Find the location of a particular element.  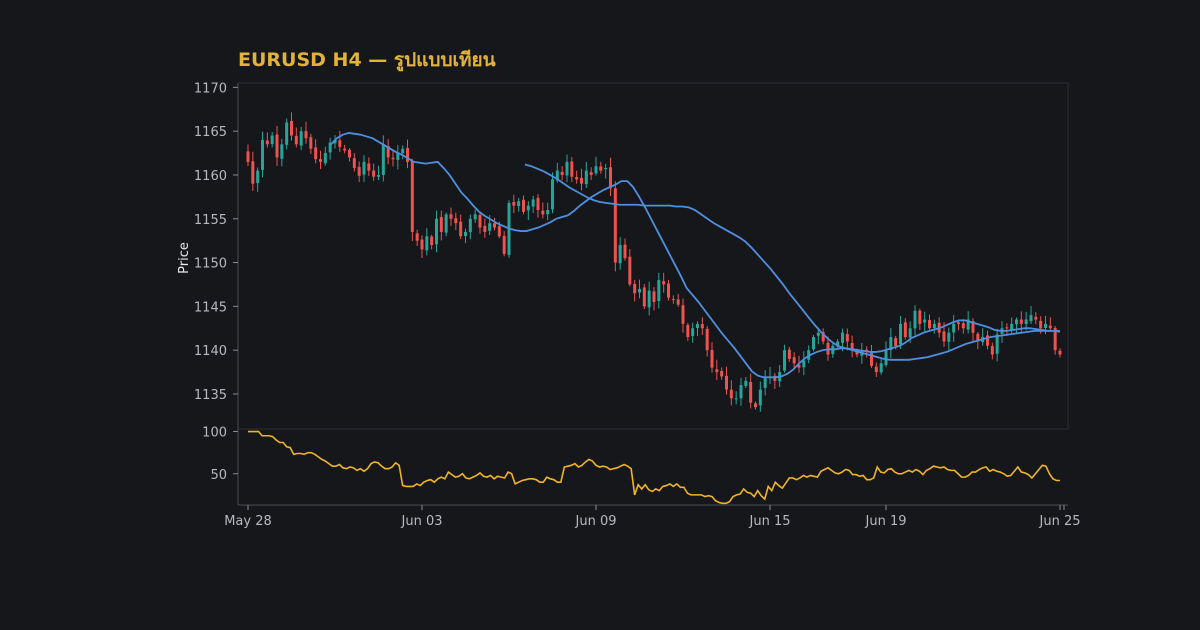

price-tick-label: 1170 is located at coordinates (210, 88).